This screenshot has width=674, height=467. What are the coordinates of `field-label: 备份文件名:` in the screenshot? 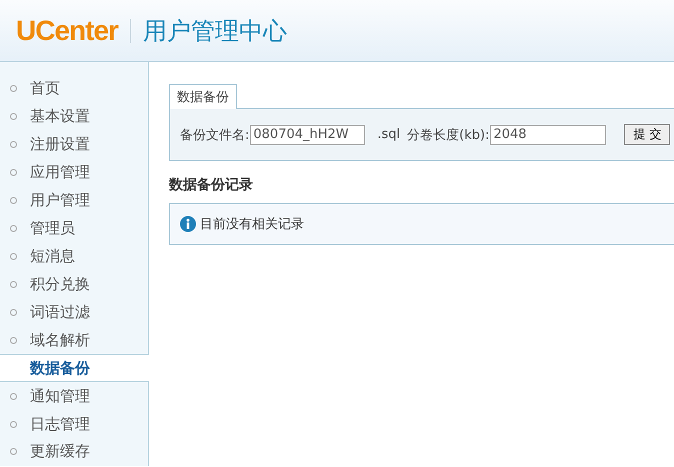 It's located at (215, 135).